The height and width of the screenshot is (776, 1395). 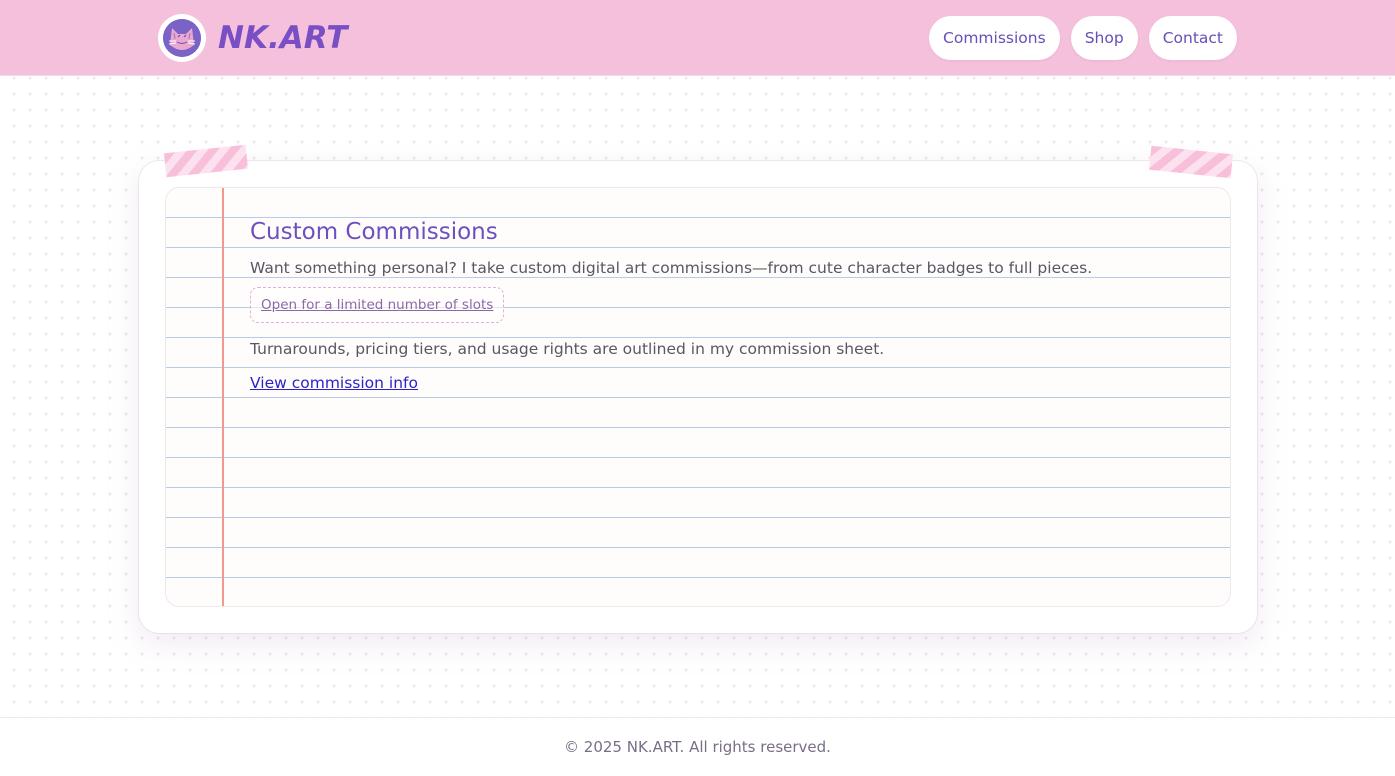 I want to click on nav-shop-button: Shop, so click(x=1104, y=38).